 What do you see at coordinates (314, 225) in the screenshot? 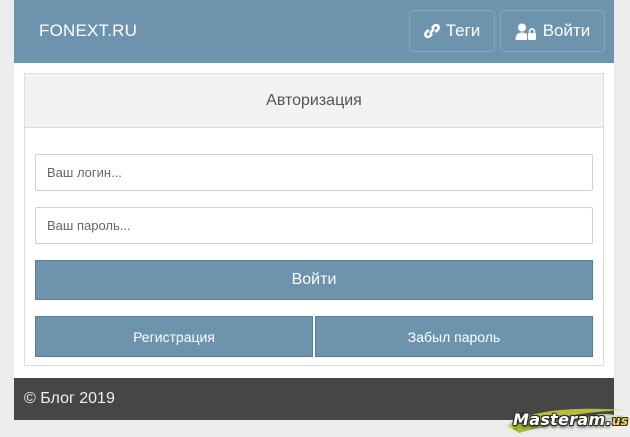
I see `password-input` at bounding box center [314, 225].